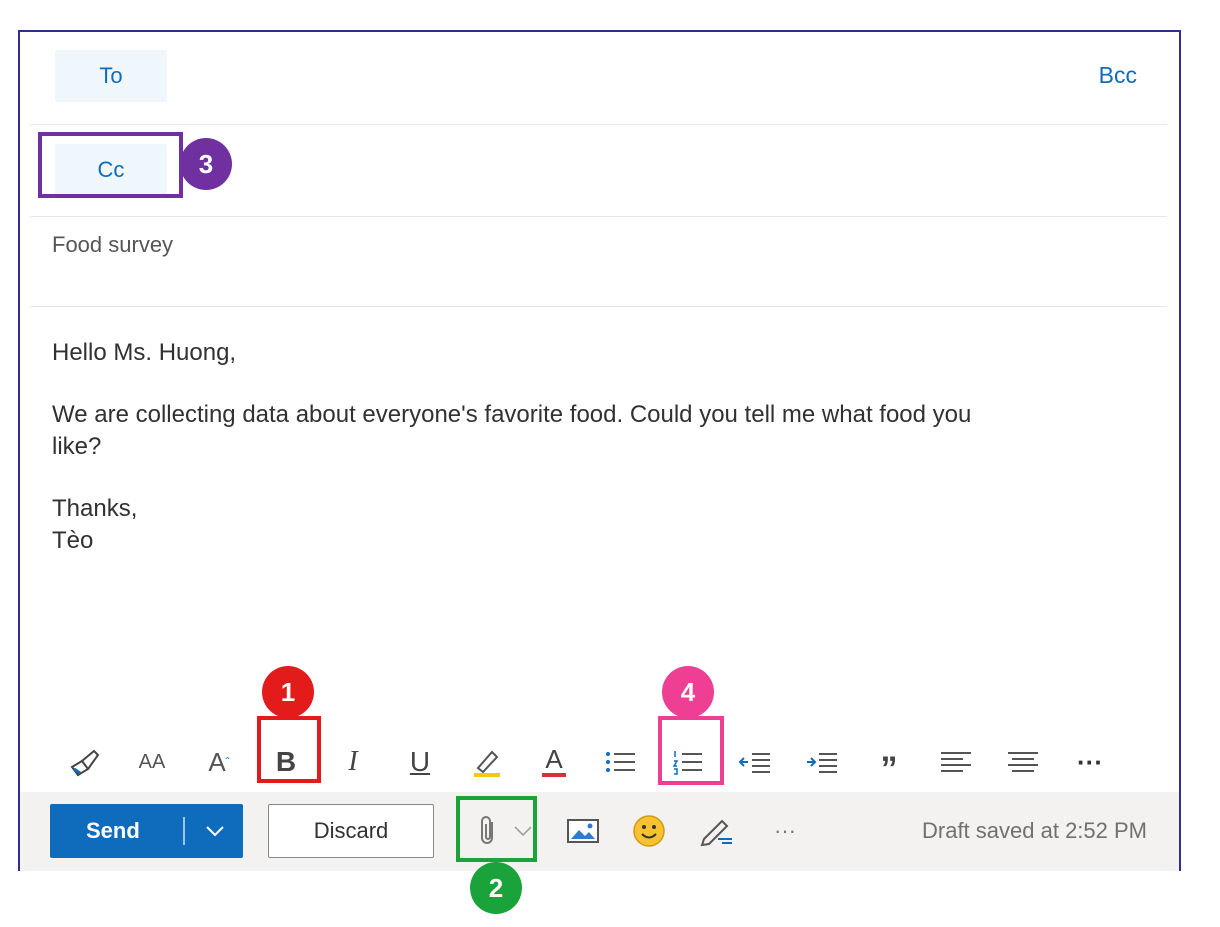  What do you see at coordinates (113, 831) in the screenshot?
I see `send-label: Send` at bounding box center [113, 831].